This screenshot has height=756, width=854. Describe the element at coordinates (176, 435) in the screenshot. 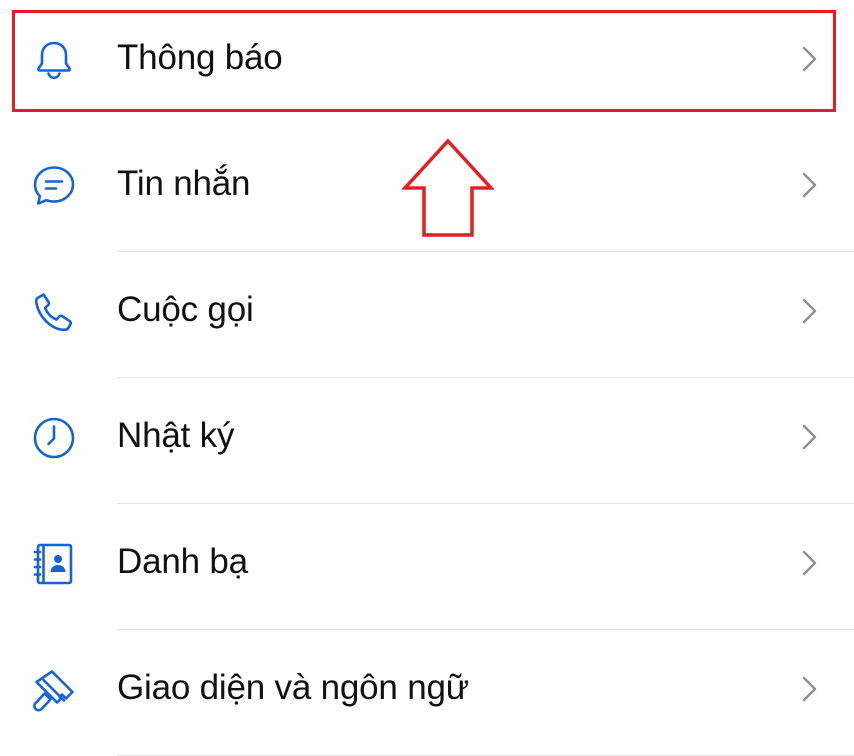

I see `settings-item-label: Nhật ký` at that location.